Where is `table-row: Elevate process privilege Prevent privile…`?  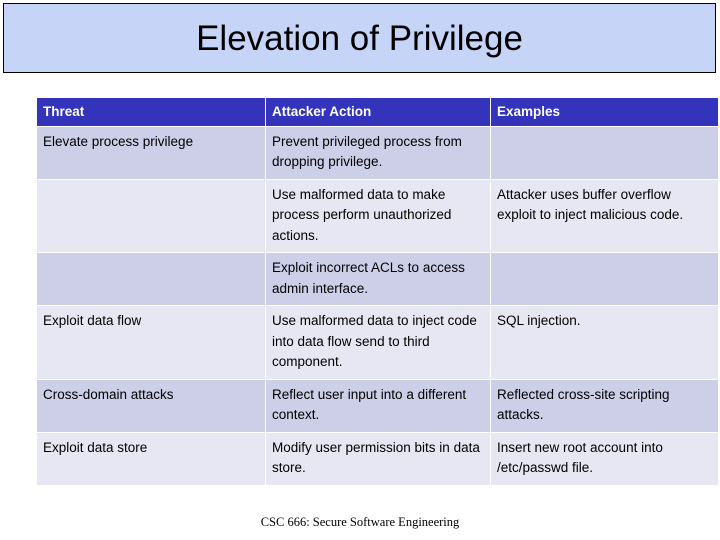 table-row: Elevate process privilege Prevent privile… is located at coordinates (377, 152).